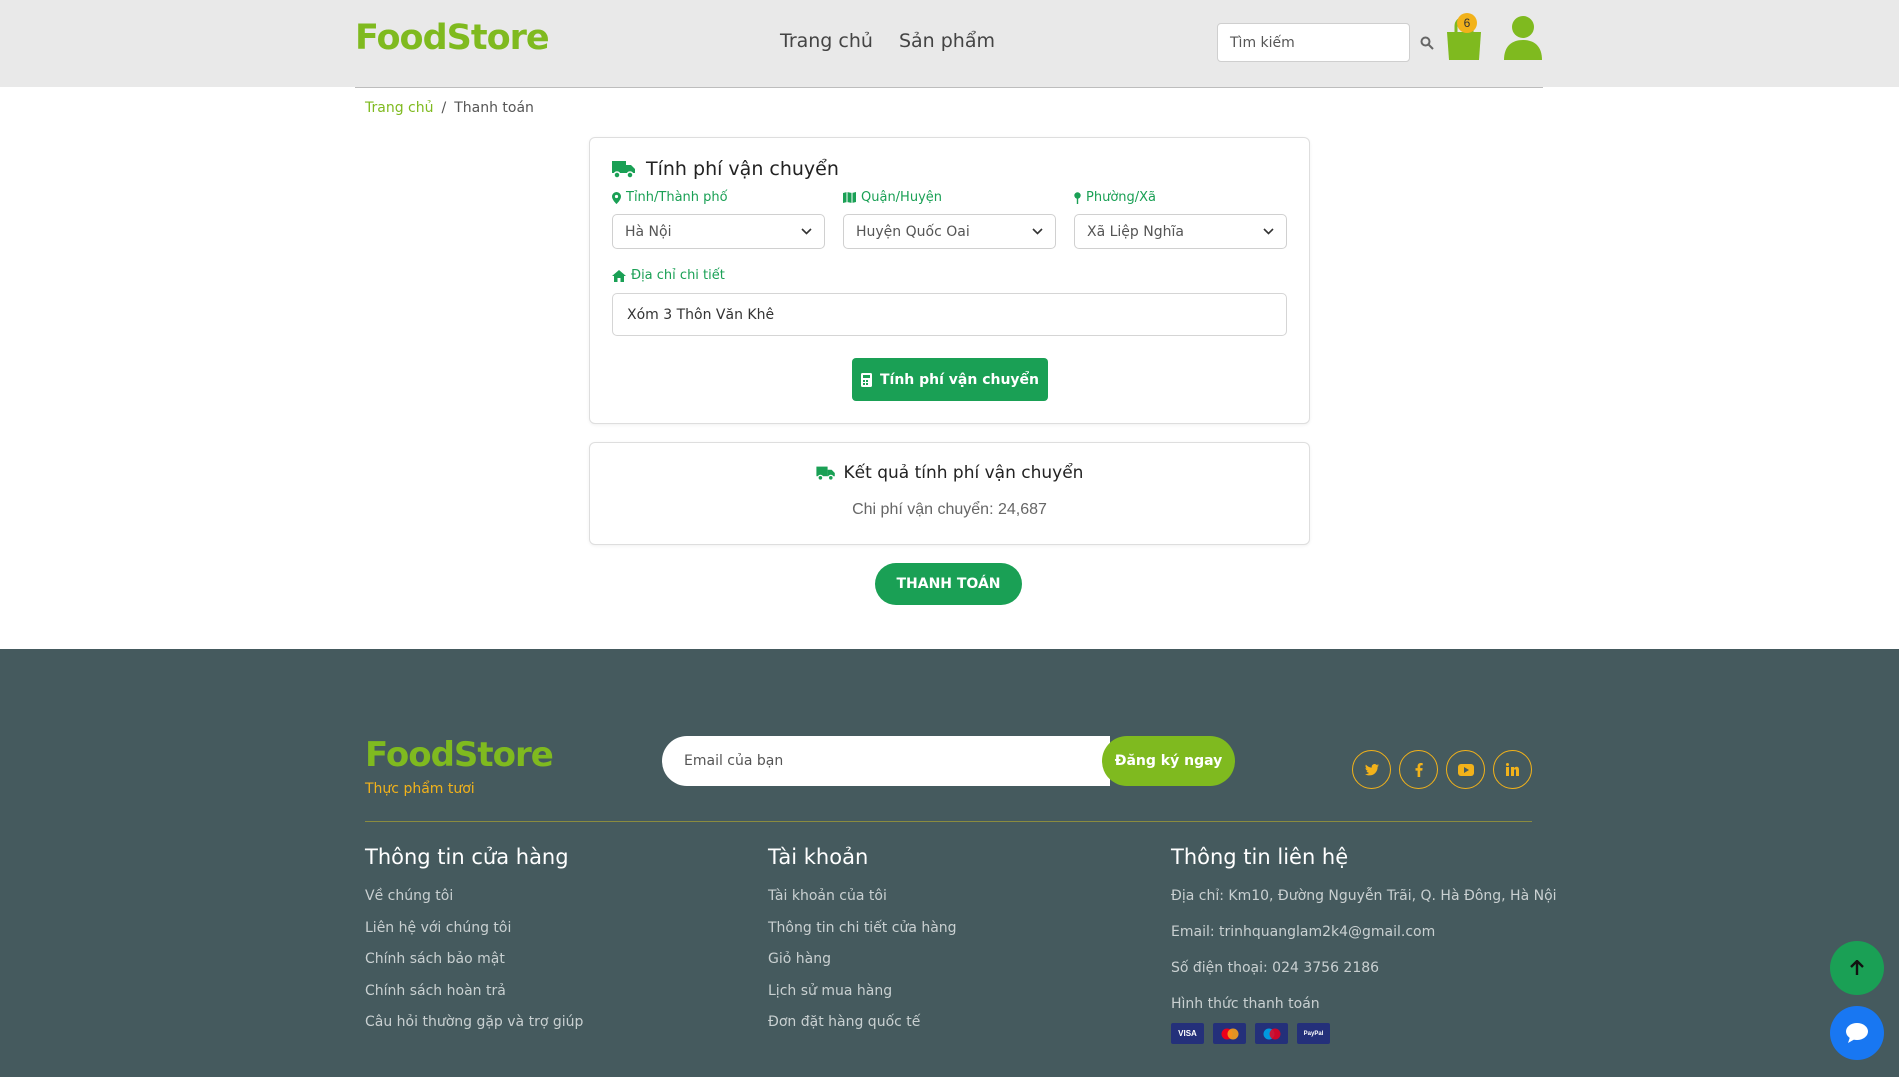 The image size is (1899, 1077). I want to click on facebook-icon, so click(1418, 769).